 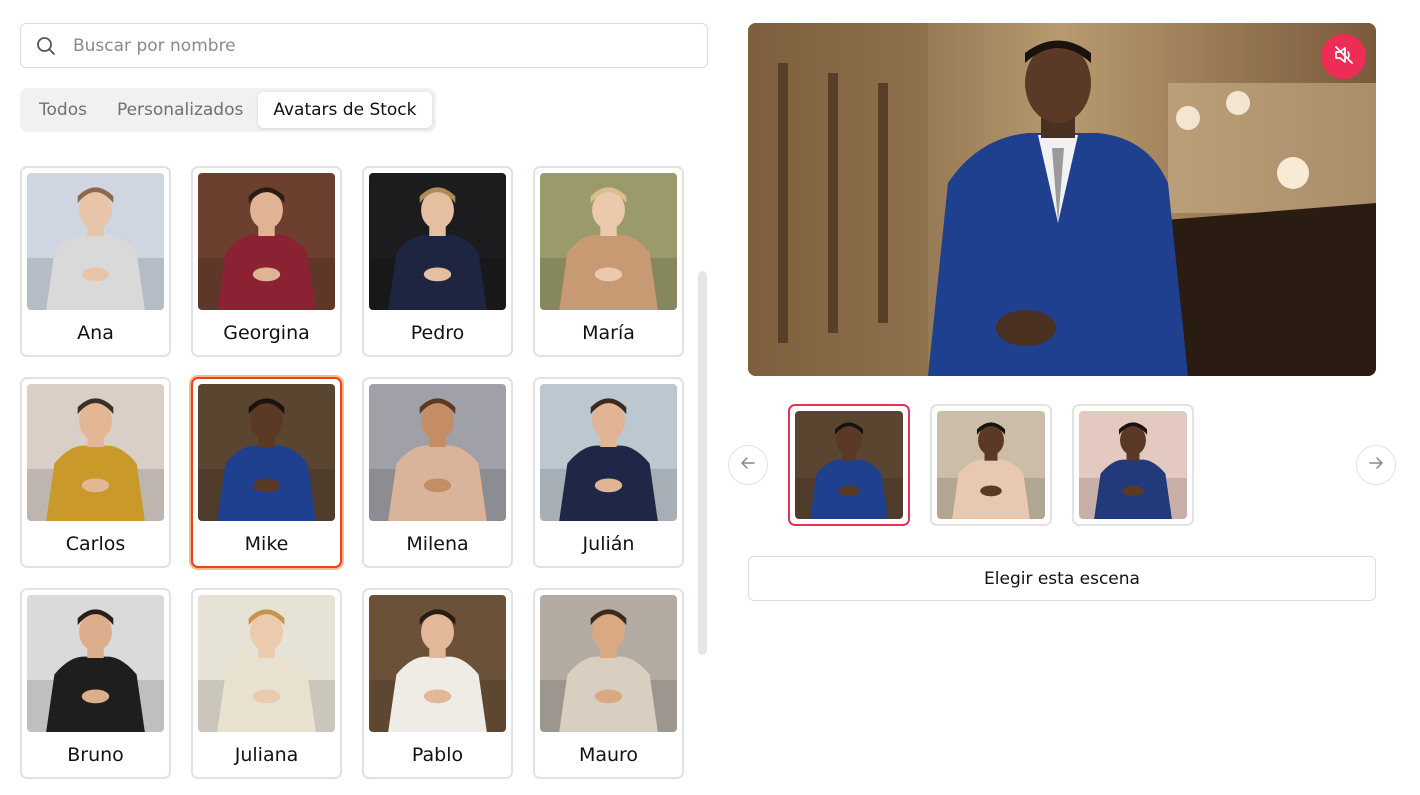 I want to click on volume-mute-icon, so click(x=1344, y=57).